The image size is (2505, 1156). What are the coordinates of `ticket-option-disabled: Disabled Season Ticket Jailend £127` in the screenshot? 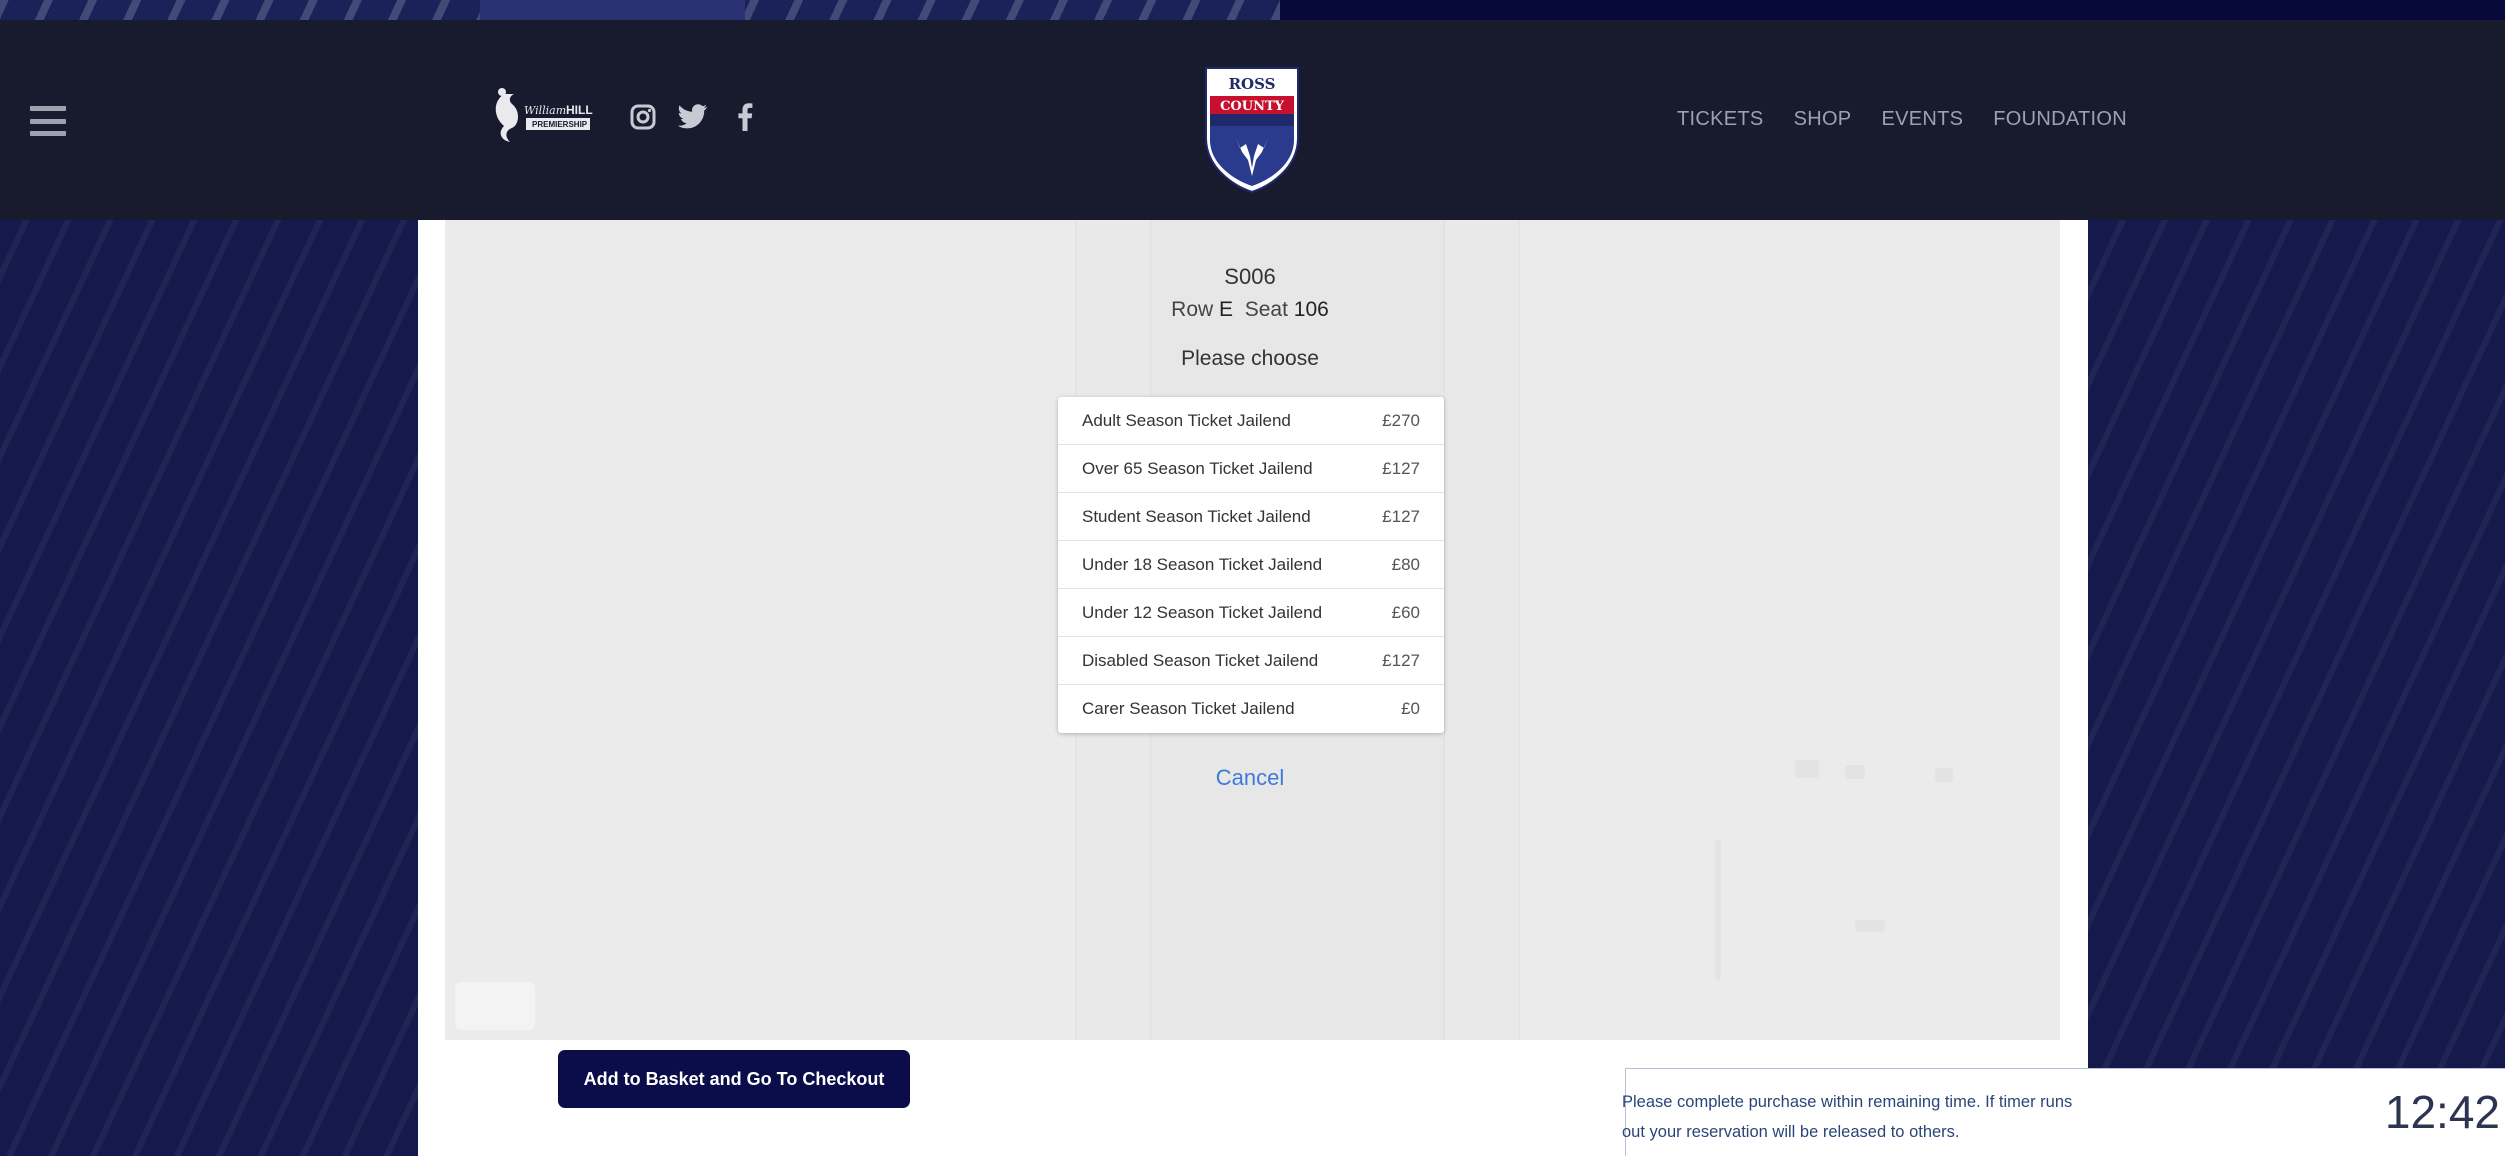 It's located at (1251, 661).